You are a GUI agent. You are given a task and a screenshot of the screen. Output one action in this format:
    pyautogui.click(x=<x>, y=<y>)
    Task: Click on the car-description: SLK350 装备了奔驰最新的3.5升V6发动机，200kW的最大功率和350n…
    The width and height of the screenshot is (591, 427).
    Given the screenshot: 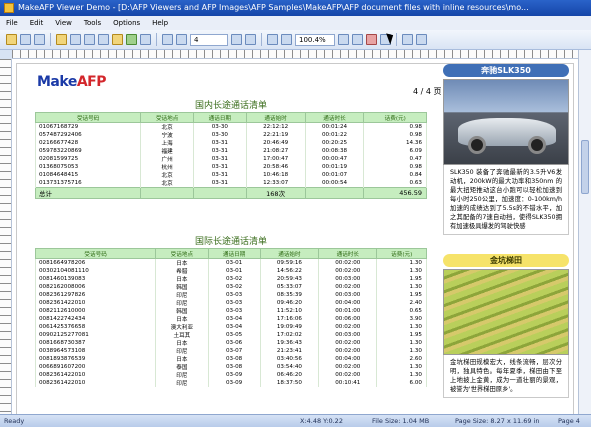 What is the action you would take?
    pyautogui.click(x=506, y=200)
    